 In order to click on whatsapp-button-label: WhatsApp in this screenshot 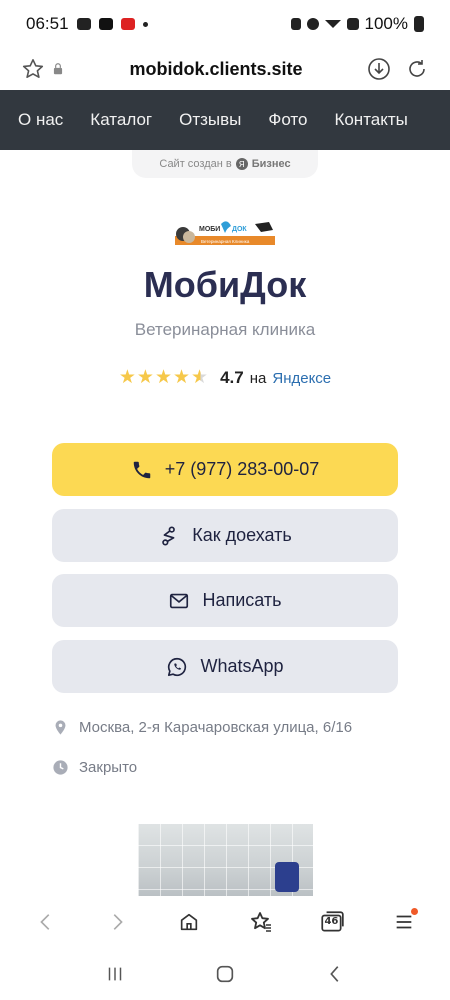, I will do `click(242, 666)`.